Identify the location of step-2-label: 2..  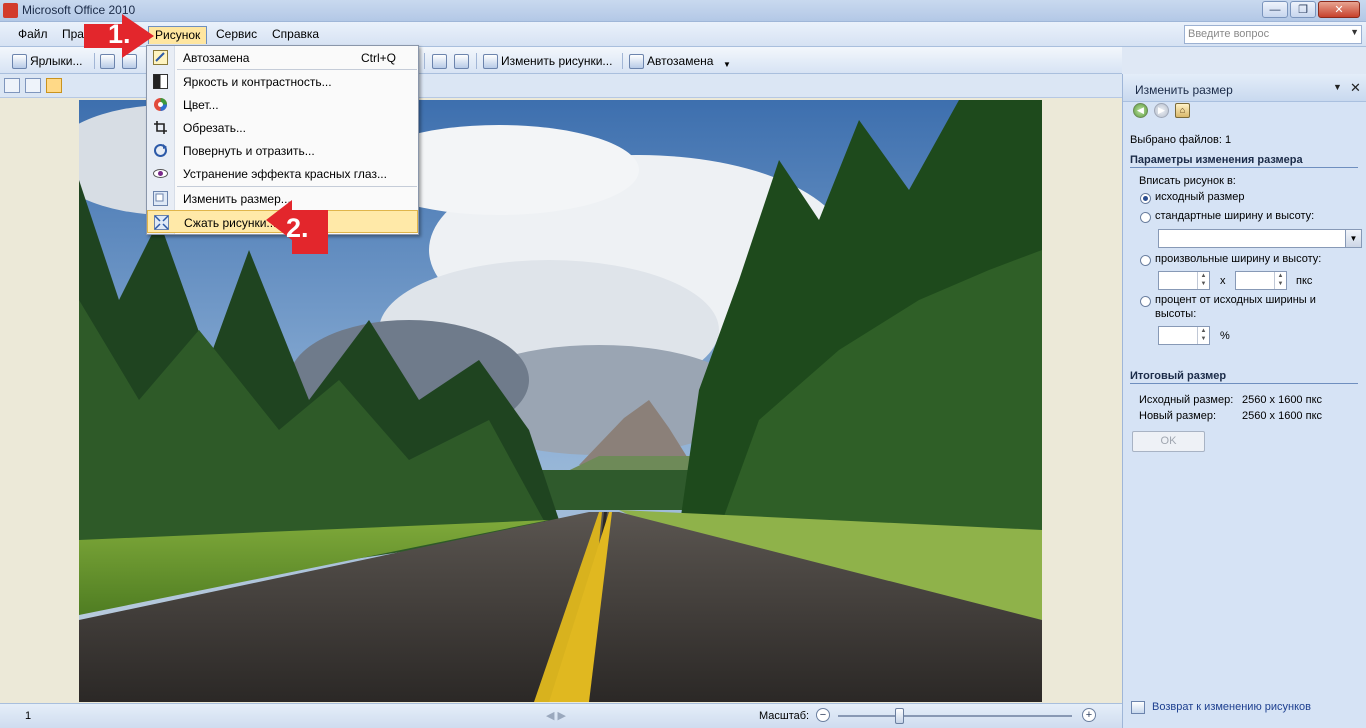
(297, 228).